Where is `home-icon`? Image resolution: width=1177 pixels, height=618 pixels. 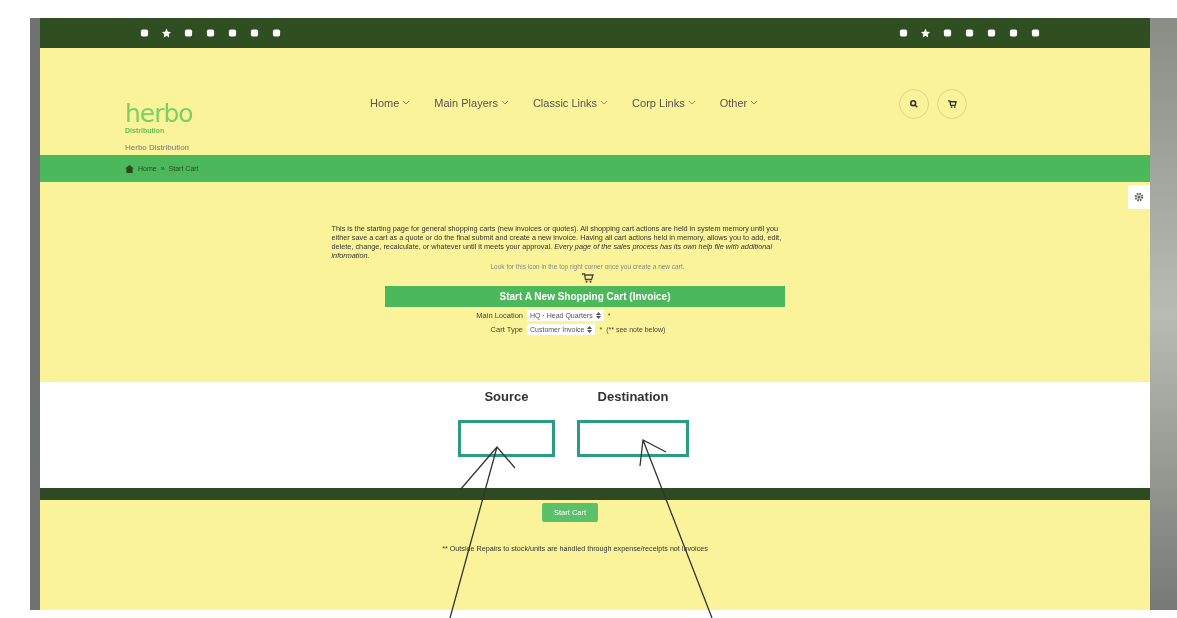 home-icon is located at coordinates (129, 168).